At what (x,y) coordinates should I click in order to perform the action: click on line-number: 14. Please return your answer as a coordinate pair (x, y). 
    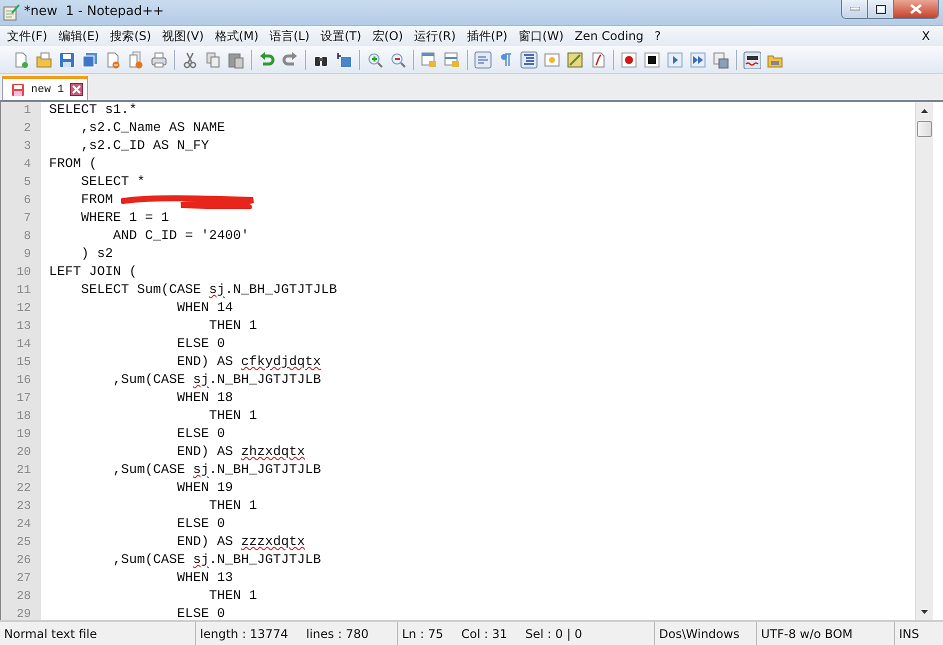
    Looking at the image, I should click on (24, 345).